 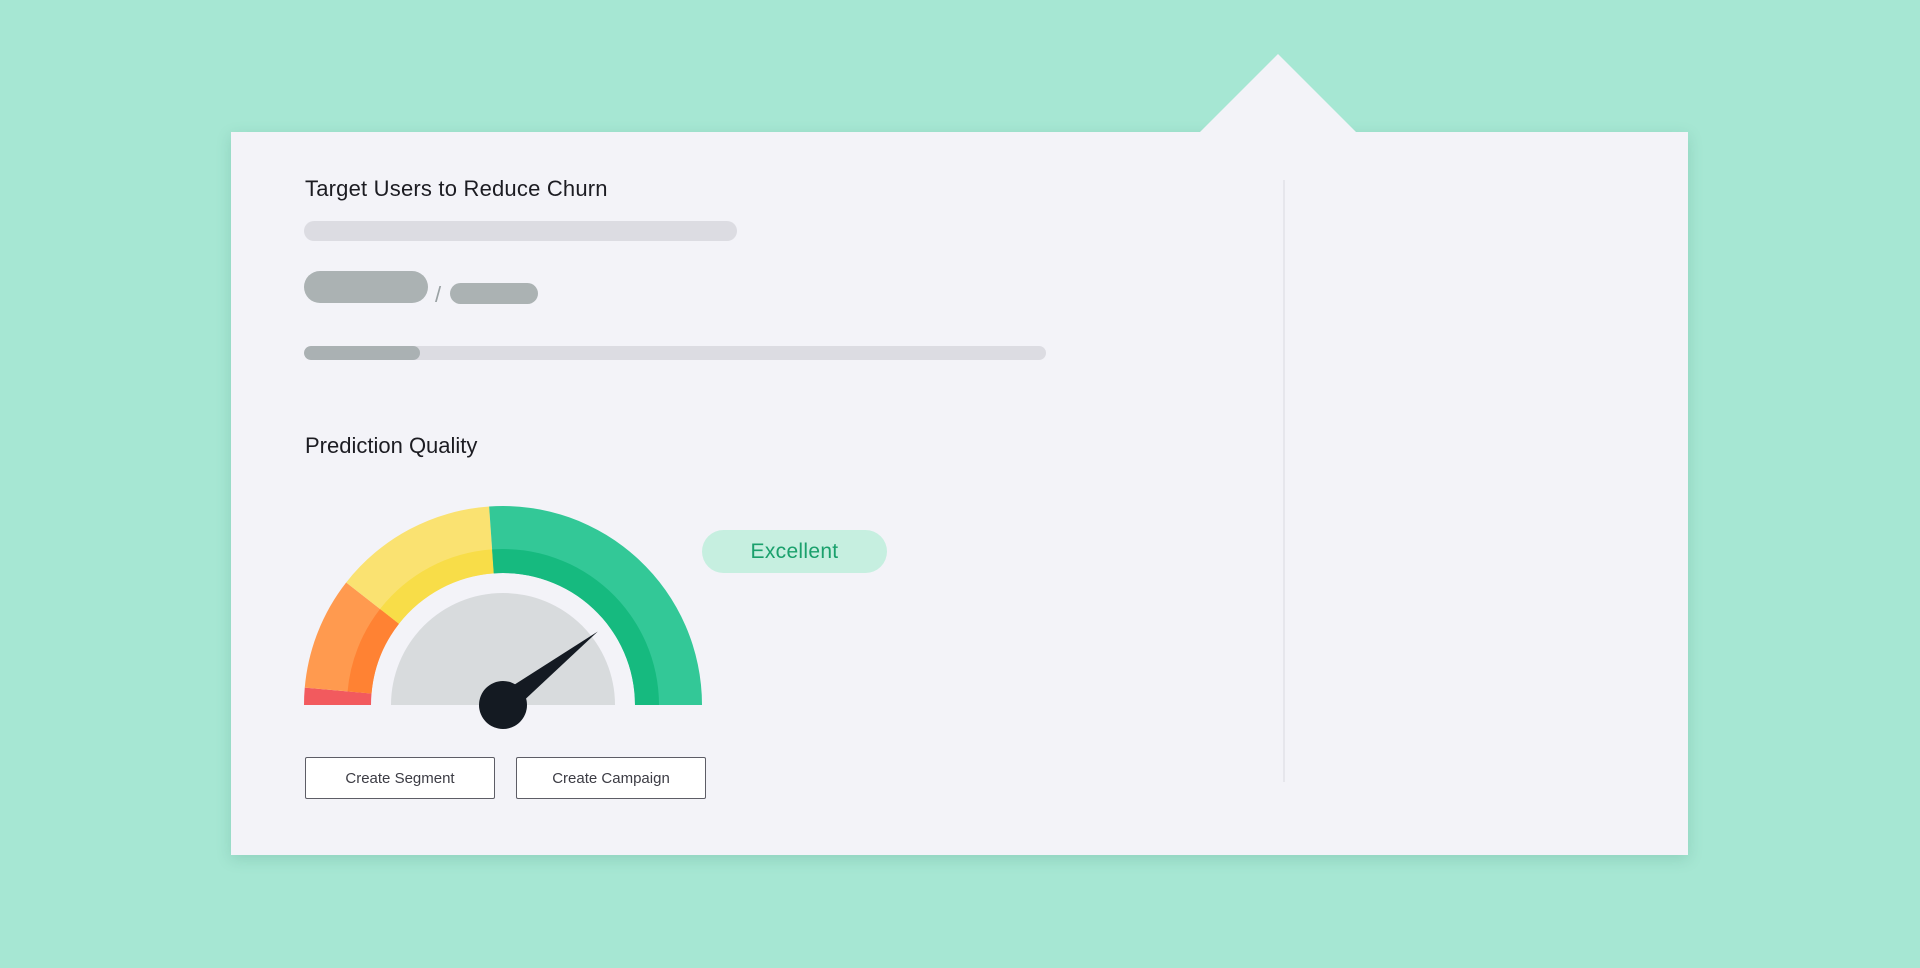 I want to click on prediction-quality-title: Prediction Quality, so click(x=391, y=445).